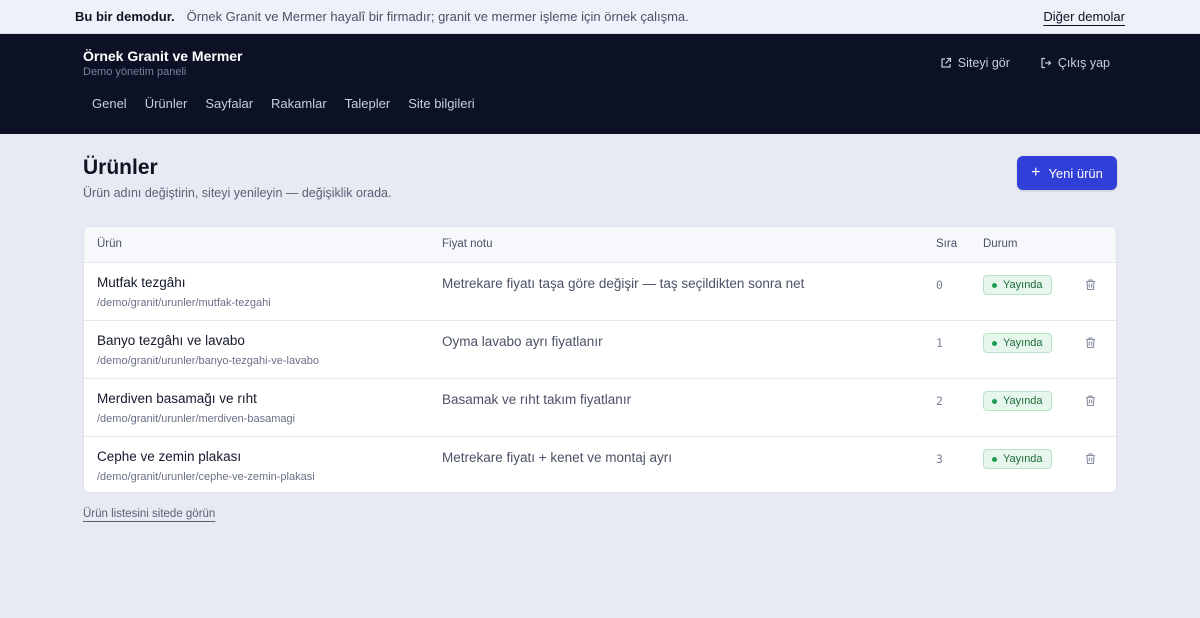 The height and width of the screenshot is (618, 1200). I want to click on page-title: Ürünler, so click(120, 167).